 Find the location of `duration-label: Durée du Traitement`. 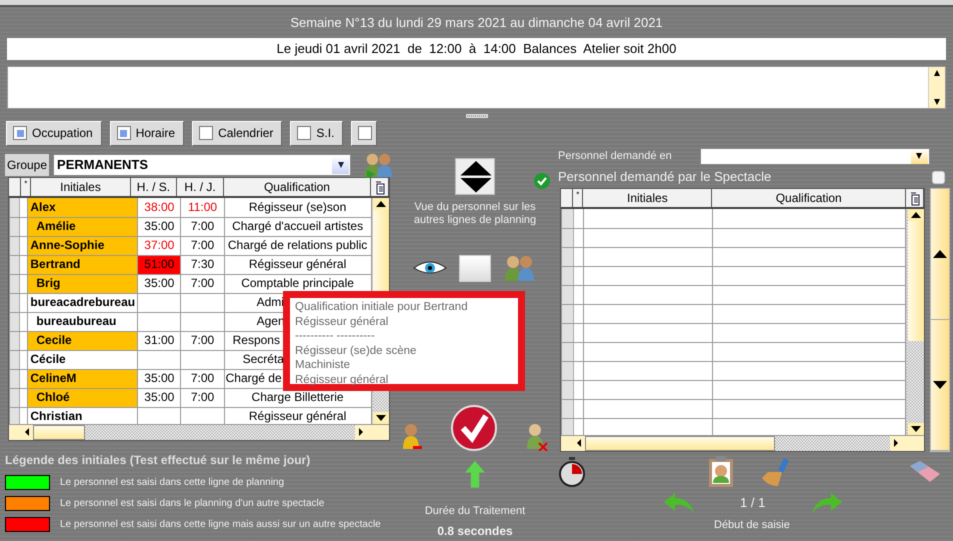

duration-label: Durée du Traitement is located at coordinates (475, 511).